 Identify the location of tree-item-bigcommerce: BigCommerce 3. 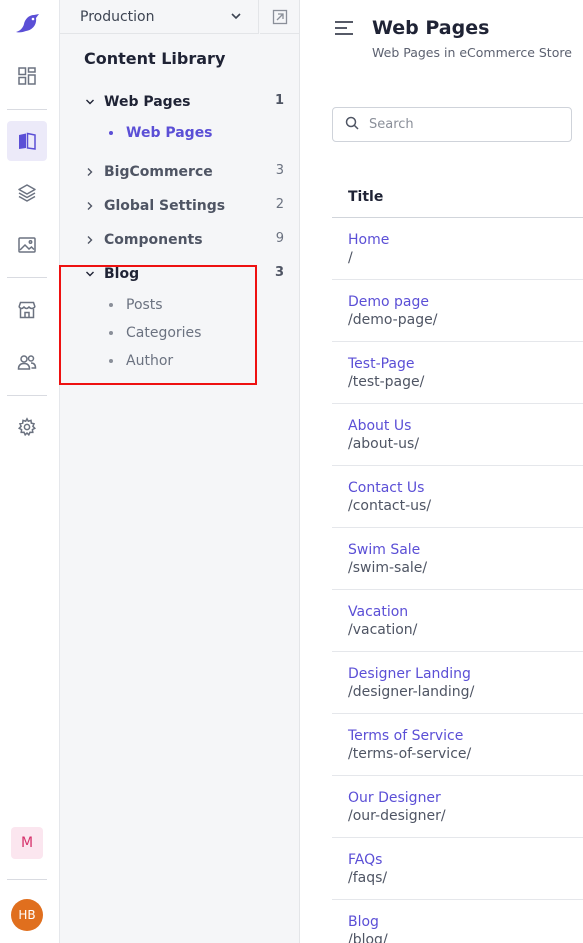
(184, 172).